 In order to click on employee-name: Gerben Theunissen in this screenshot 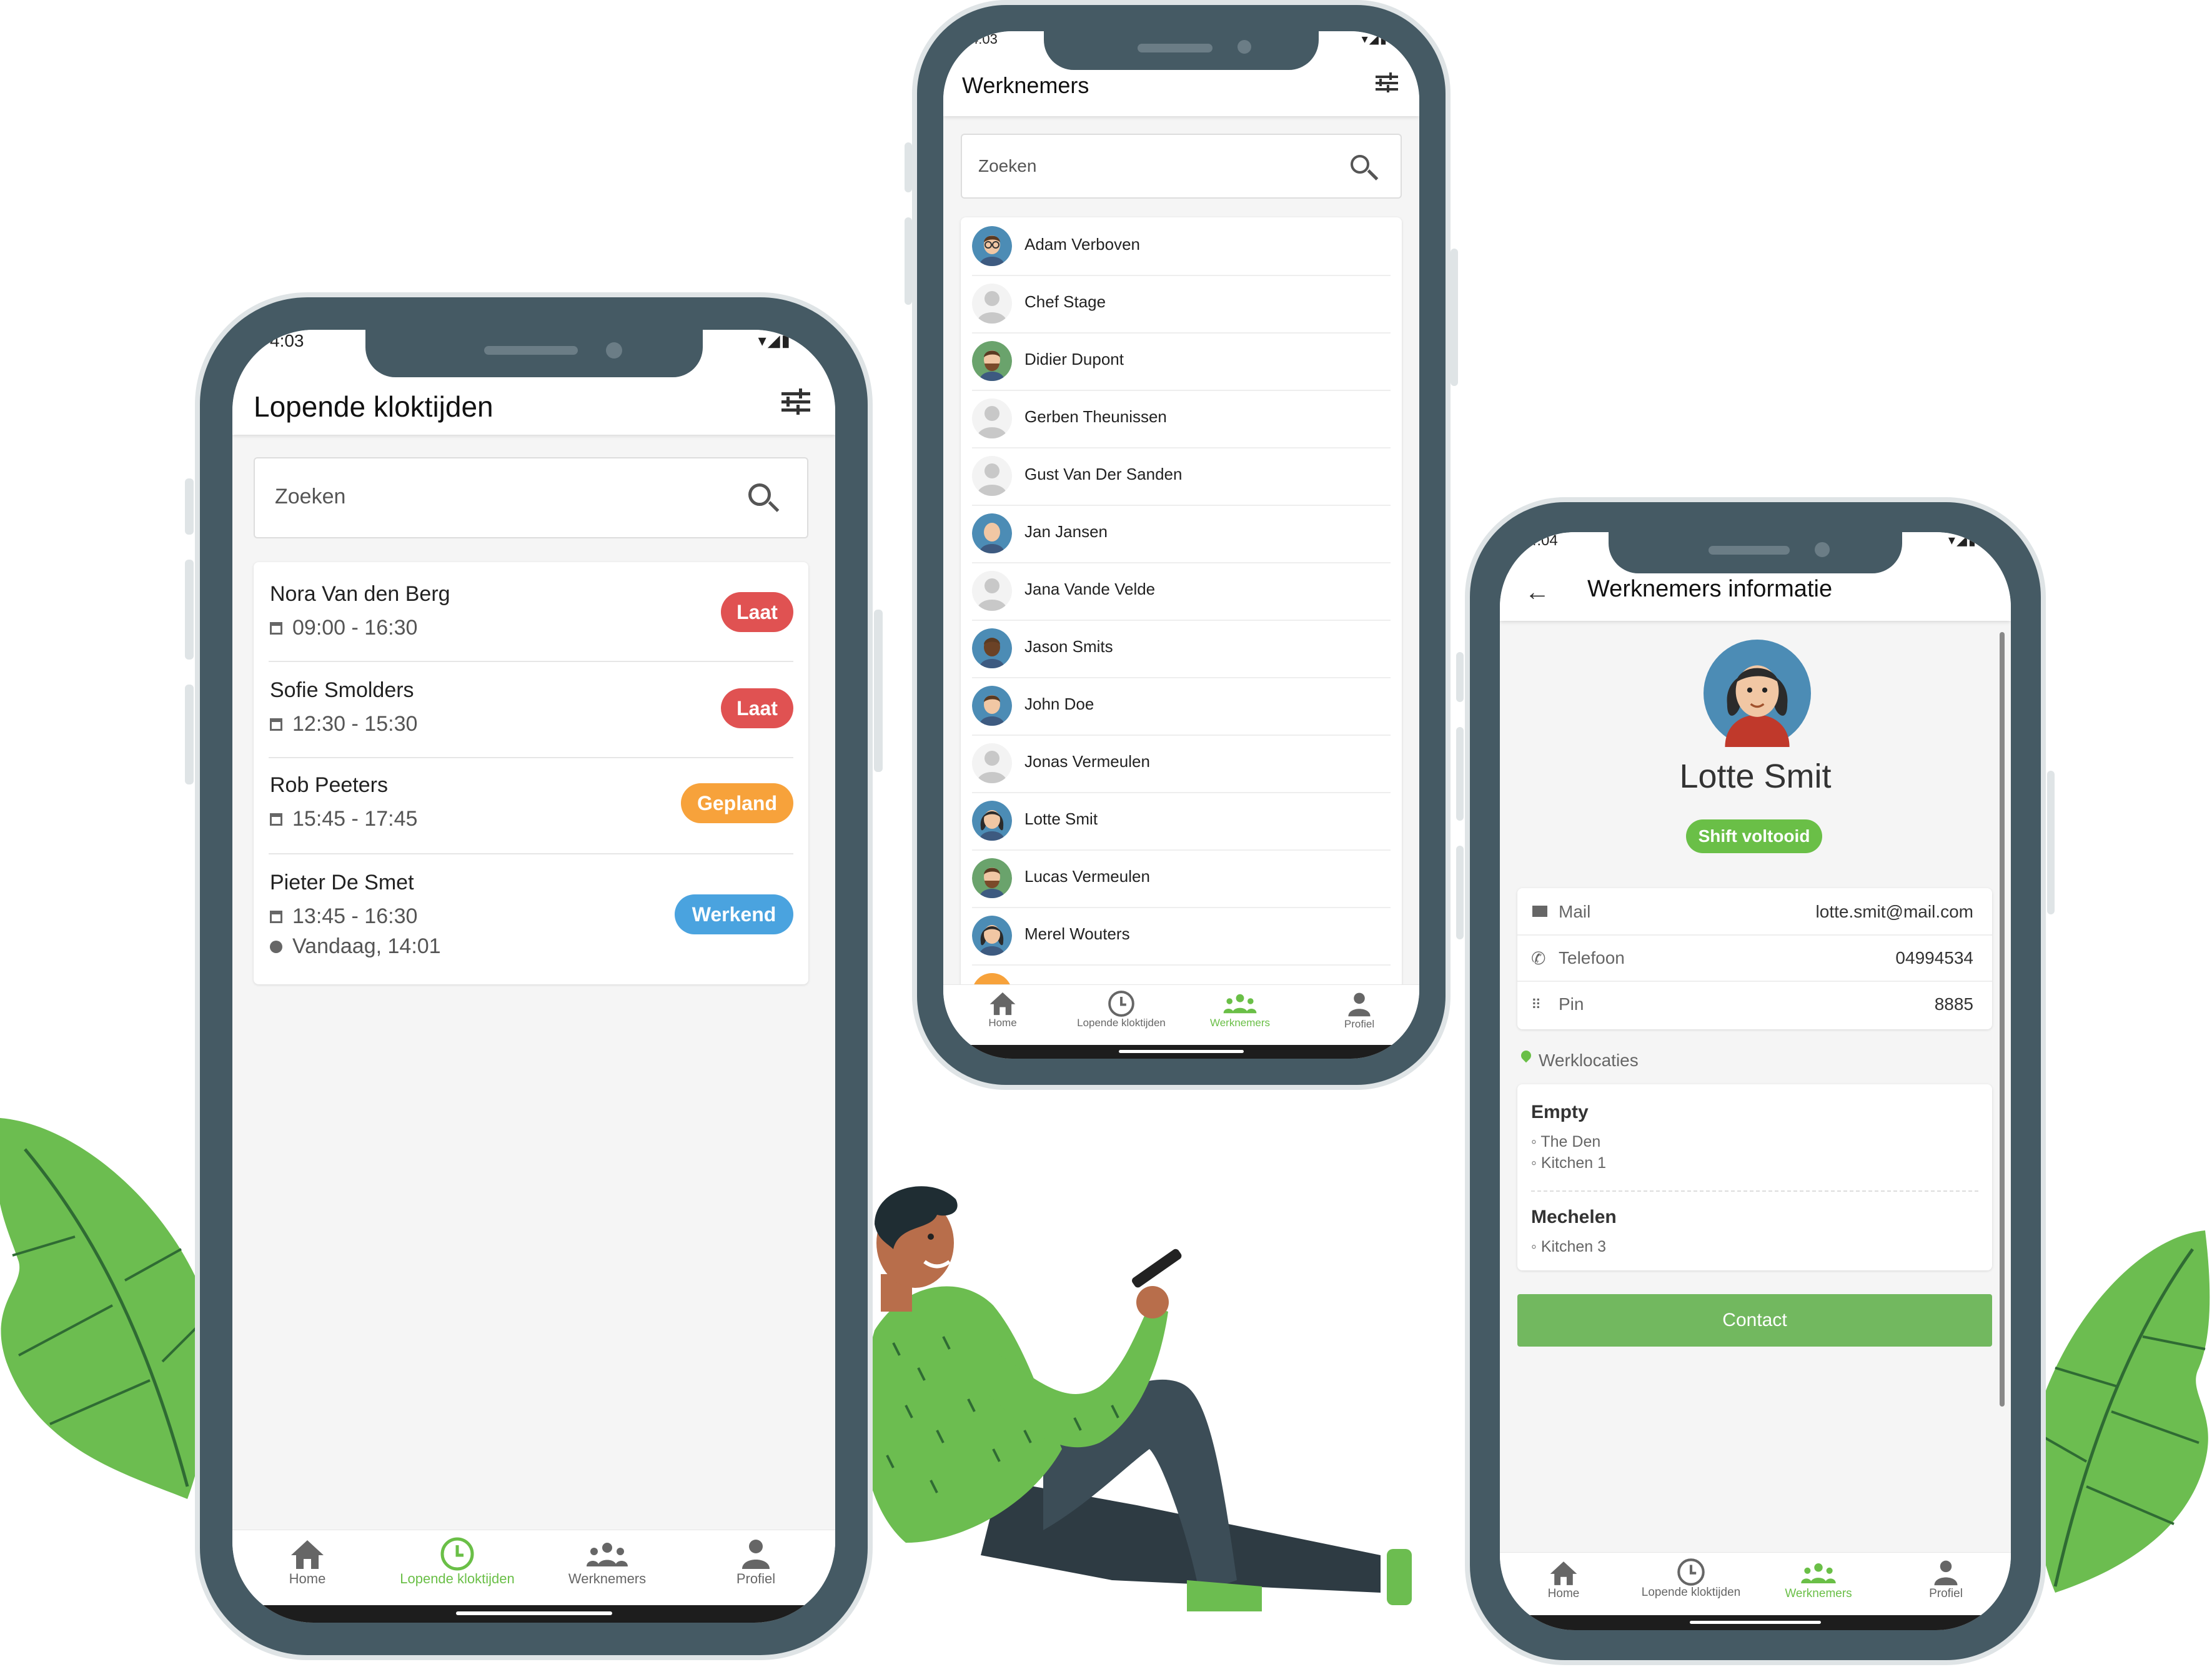, I will do `click(1095, 416)`.